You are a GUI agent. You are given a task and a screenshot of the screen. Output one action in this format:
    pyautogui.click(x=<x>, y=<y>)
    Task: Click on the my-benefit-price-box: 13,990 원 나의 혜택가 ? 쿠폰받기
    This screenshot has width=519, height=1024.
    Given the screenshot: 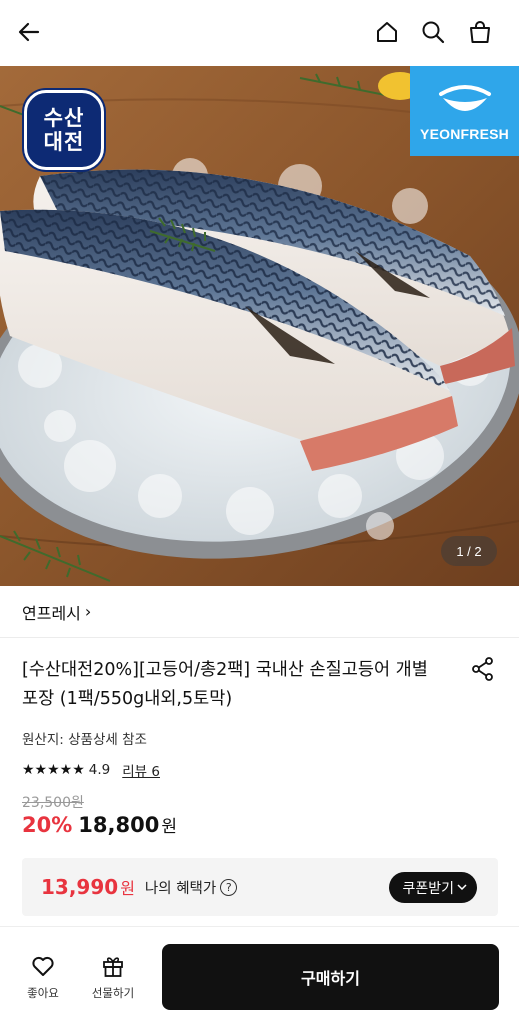 What is the action you would take?
    pyautogui.click(x=260, y=887)
    